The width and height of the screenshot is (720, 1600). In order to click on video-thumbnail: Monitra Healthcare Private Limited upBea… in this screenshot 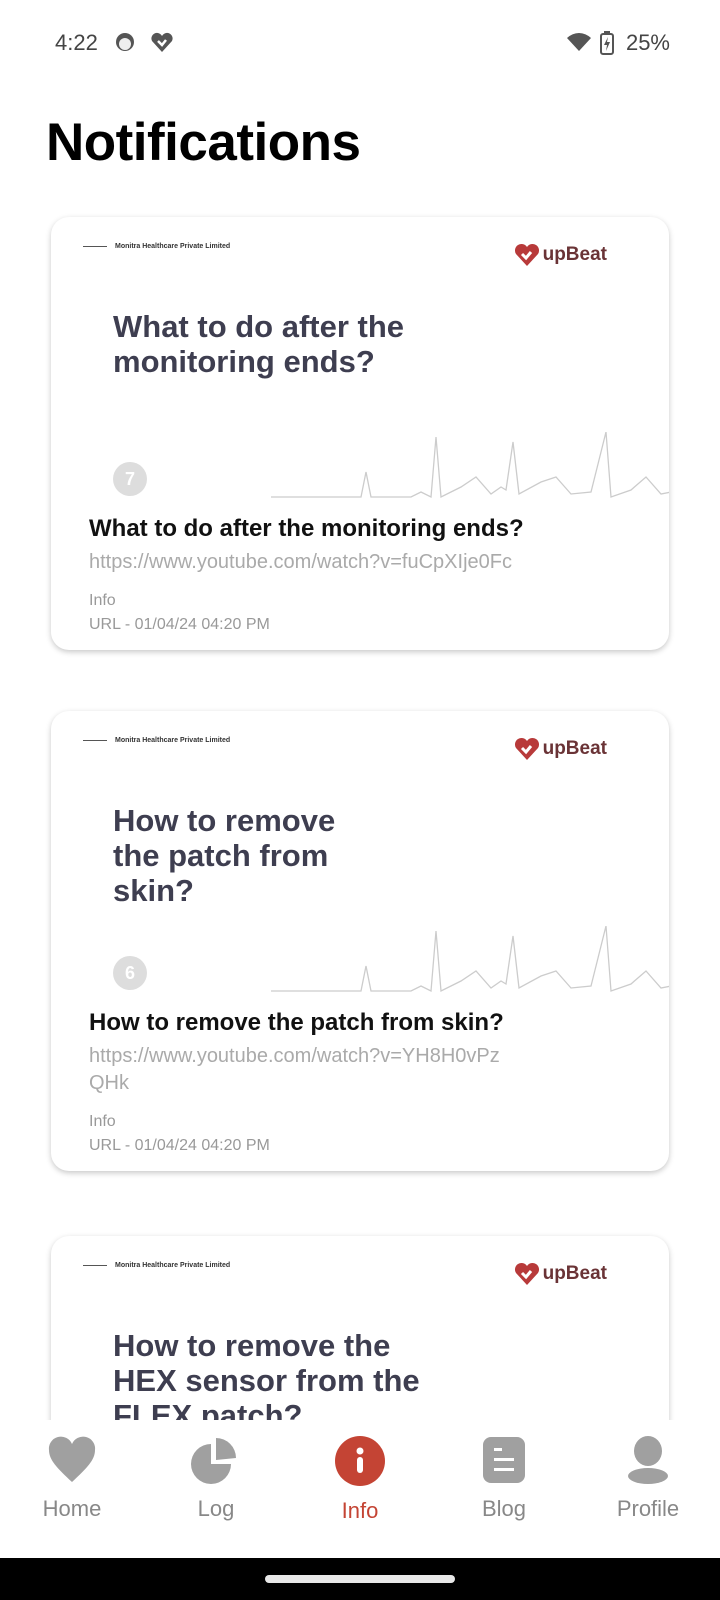, I will do `click(360, 1328)`.